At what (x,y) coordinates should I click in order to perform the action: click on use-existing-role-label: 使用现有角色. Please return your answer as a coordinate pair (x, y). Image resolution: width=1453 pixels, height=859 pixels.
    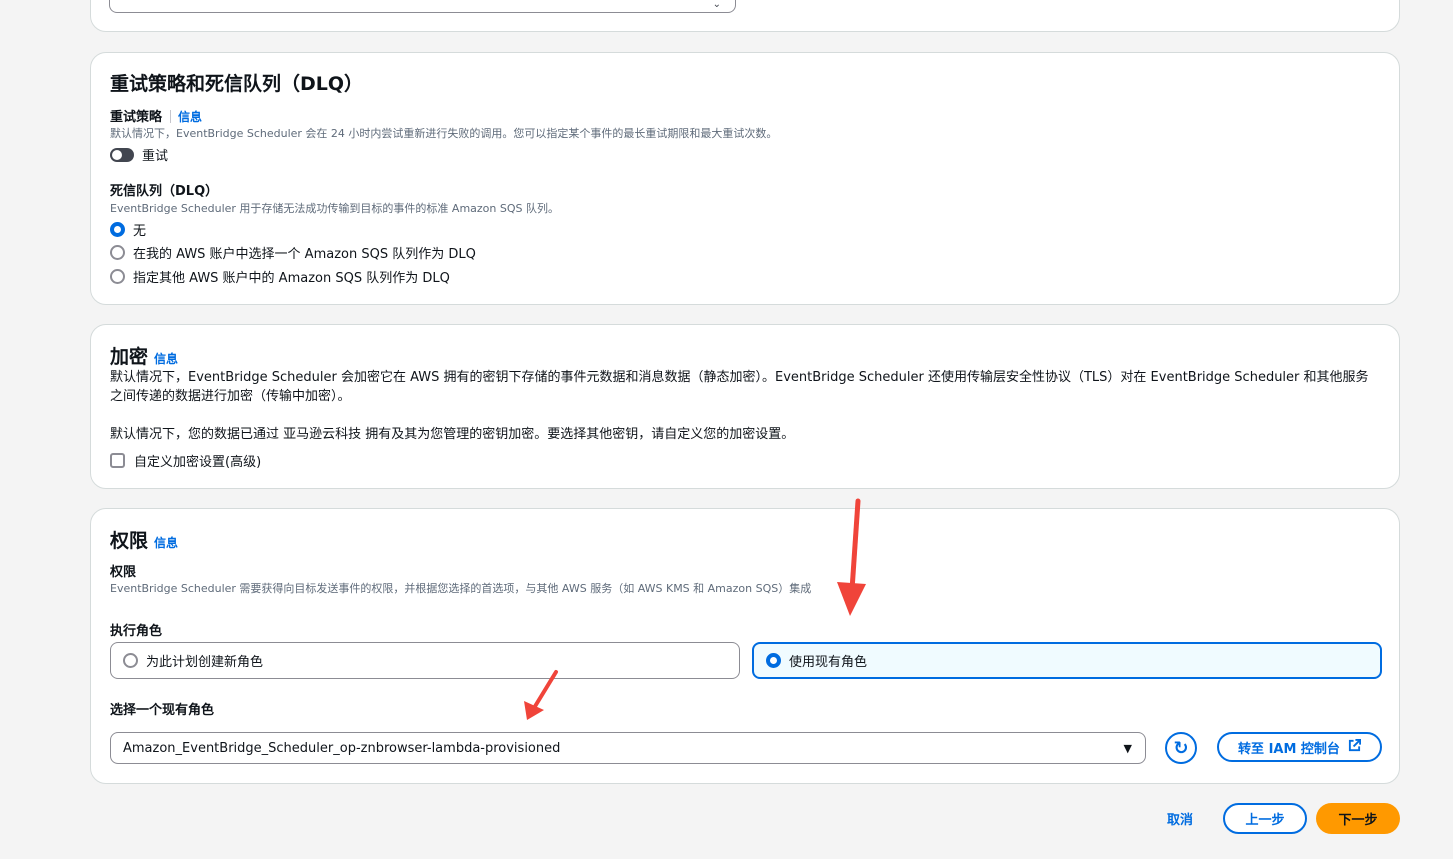
    Looking at the image, I should click on (828, 662).